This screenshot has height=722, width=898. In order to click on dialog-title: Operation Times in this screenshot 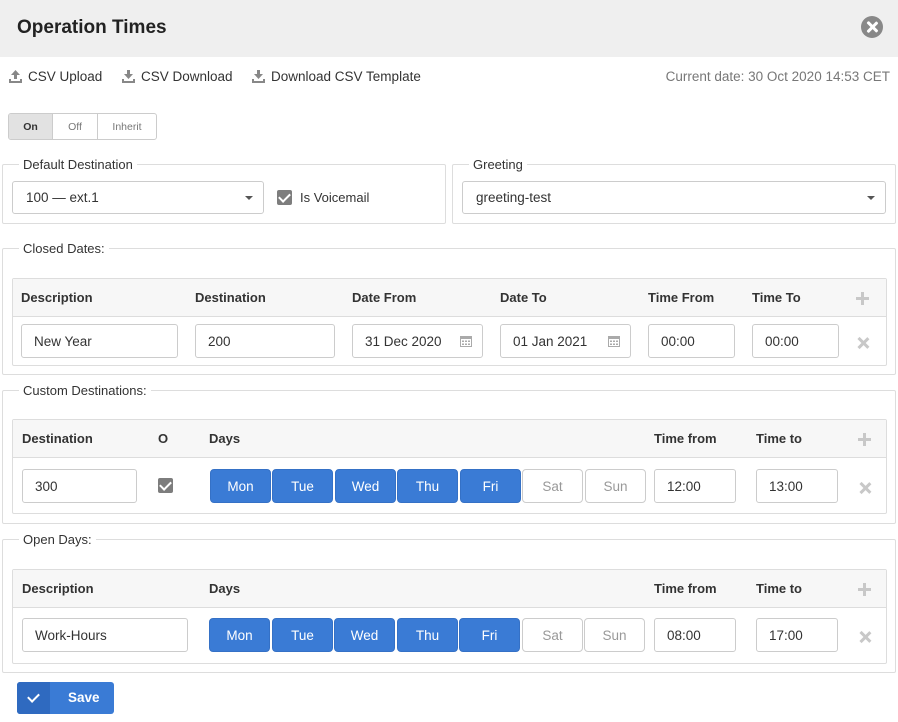, I will do `click(92, 27)`.